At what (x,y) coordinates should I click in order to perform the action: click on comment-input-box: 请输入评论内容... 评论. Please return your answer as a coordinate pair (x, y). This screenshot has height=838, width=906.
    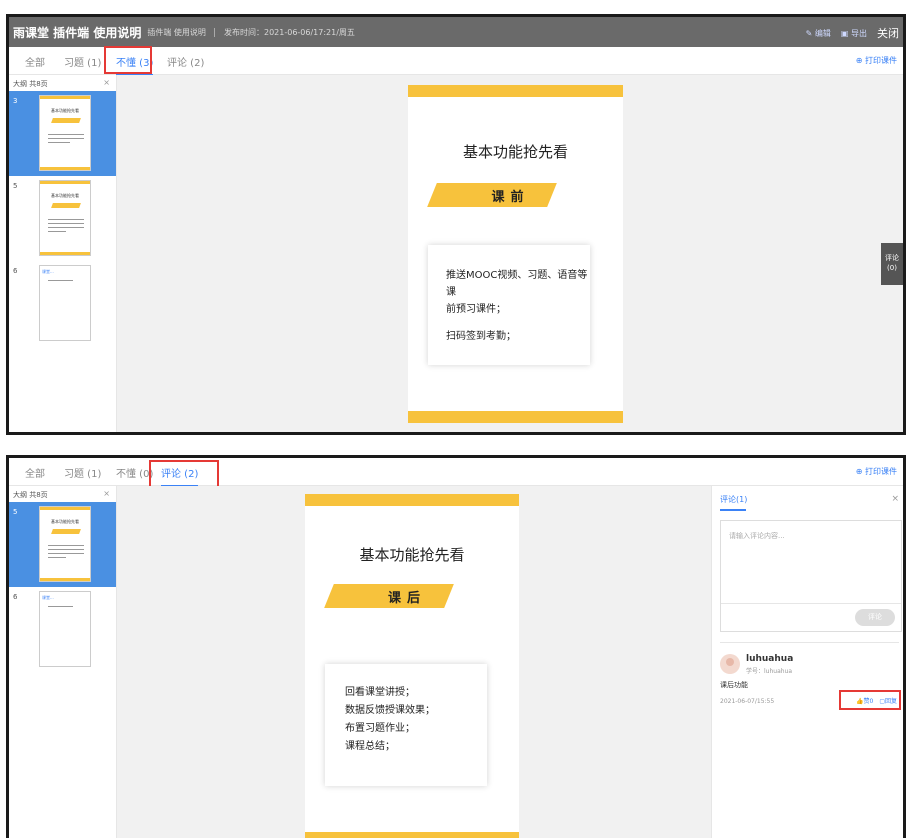
    Looking at the image, I should click on (811, 576).